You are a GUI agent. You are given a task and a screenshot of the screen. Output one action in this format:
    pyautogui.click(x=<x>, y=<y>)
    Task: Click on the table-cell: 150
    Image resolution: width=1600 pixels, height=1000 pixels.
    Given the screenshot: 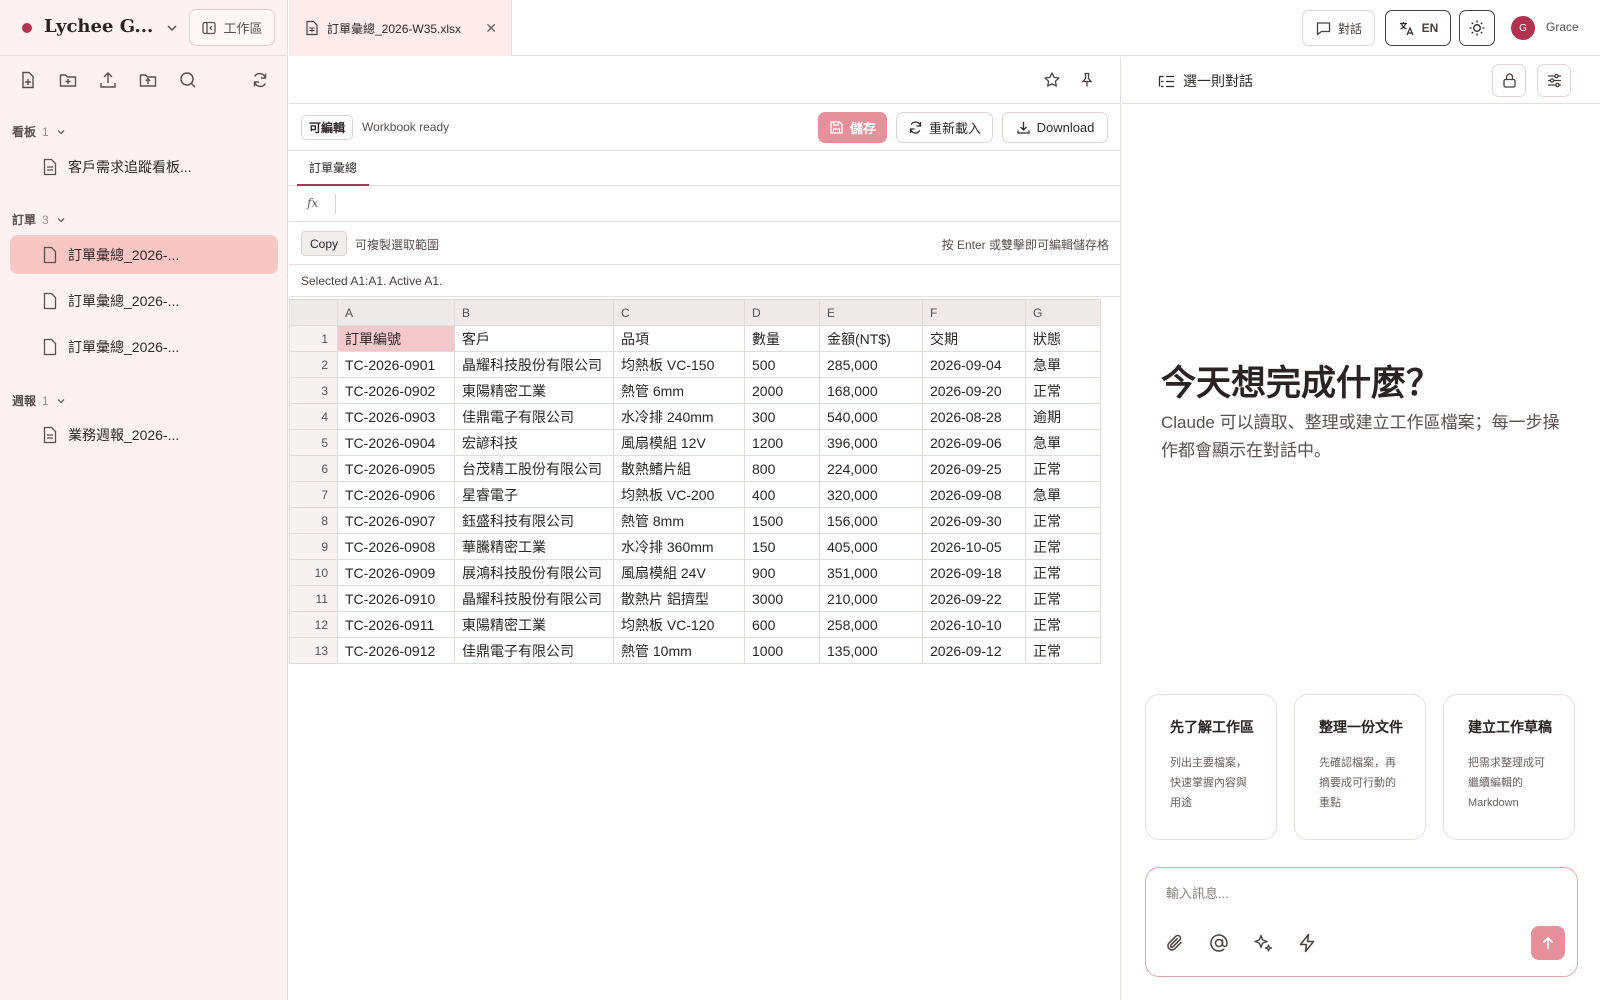 What is the action you would take?
    pyautogui.click(x=782, y=546)
    